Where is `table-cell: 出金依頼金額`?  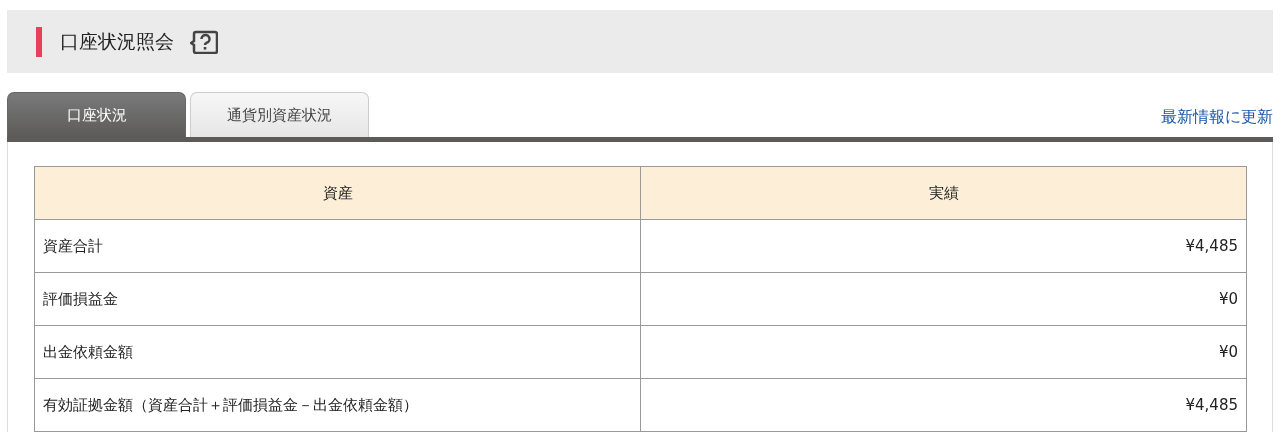
table-cell: 出金依頼金額 is located at coordinates (337, 352).